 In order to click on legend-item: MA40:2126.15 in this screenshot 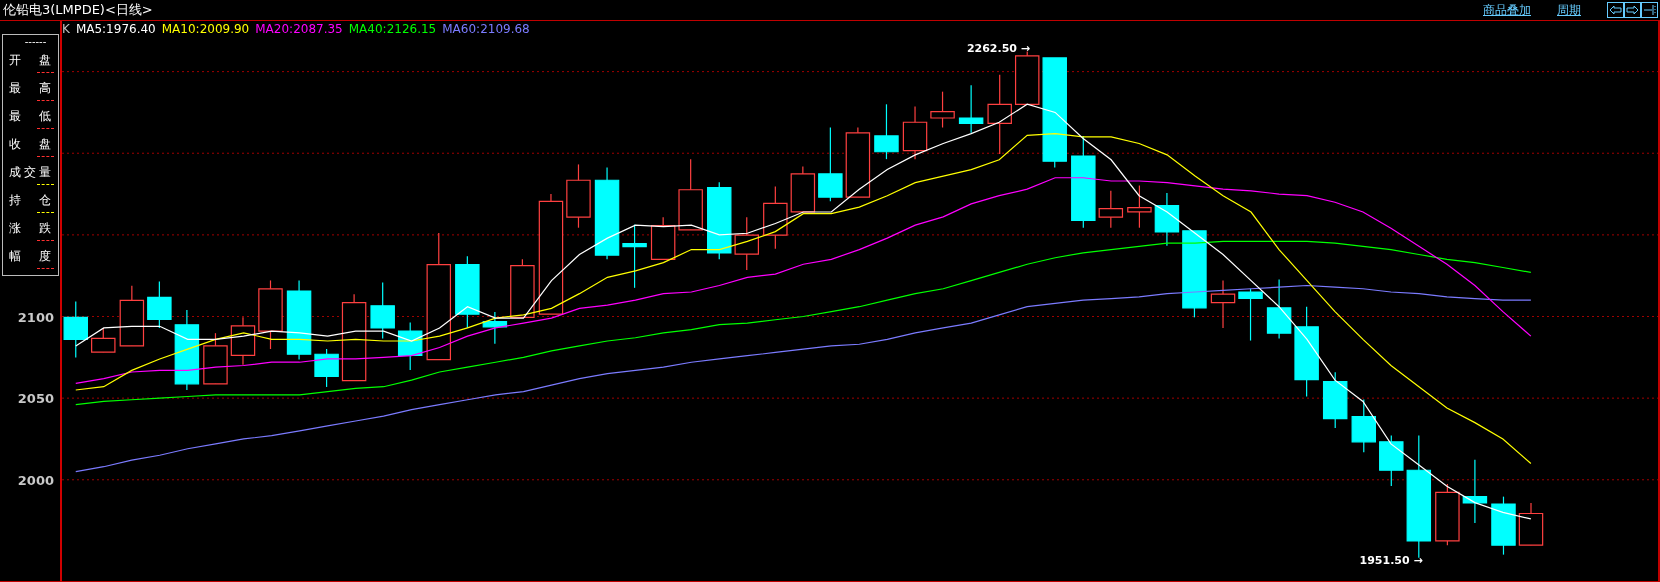, I will do `click(392, 29)`.